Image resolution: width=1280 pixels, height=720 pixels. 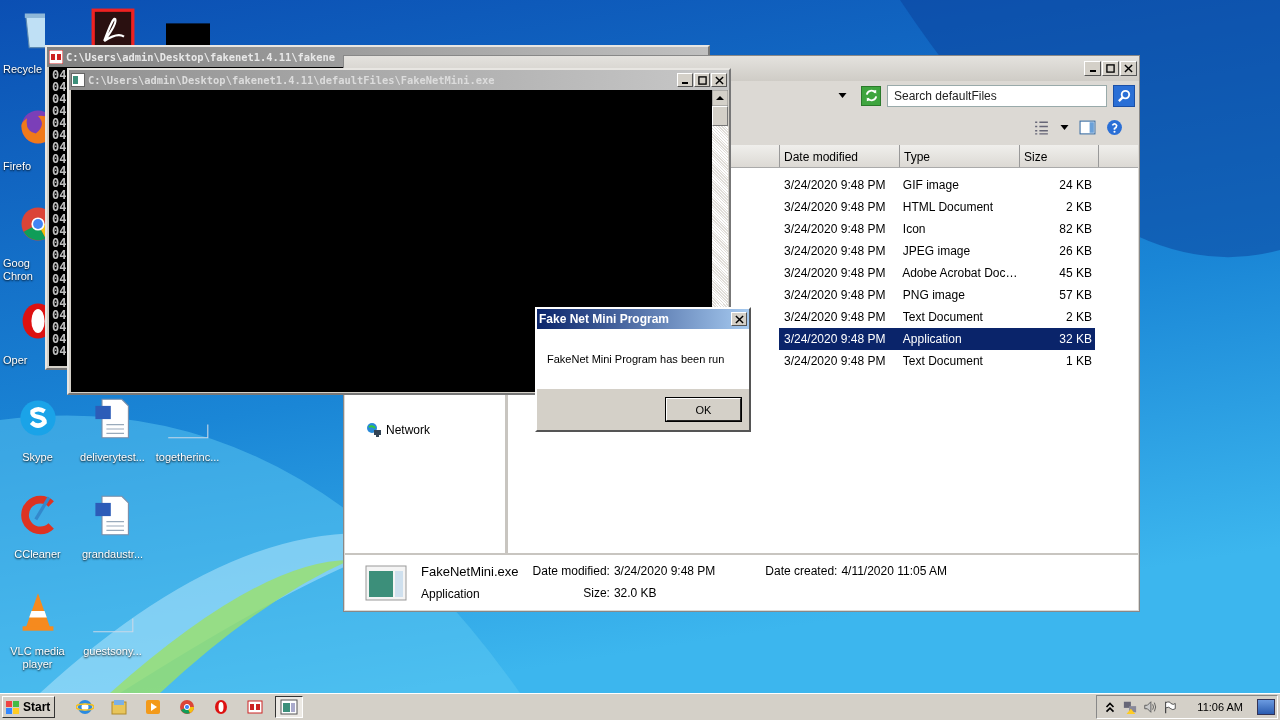 What do you see at coordinates (1075, 294) in the screenshot?
I see `table-cell-text: 57 KB` at bounding box center [1075, 294].